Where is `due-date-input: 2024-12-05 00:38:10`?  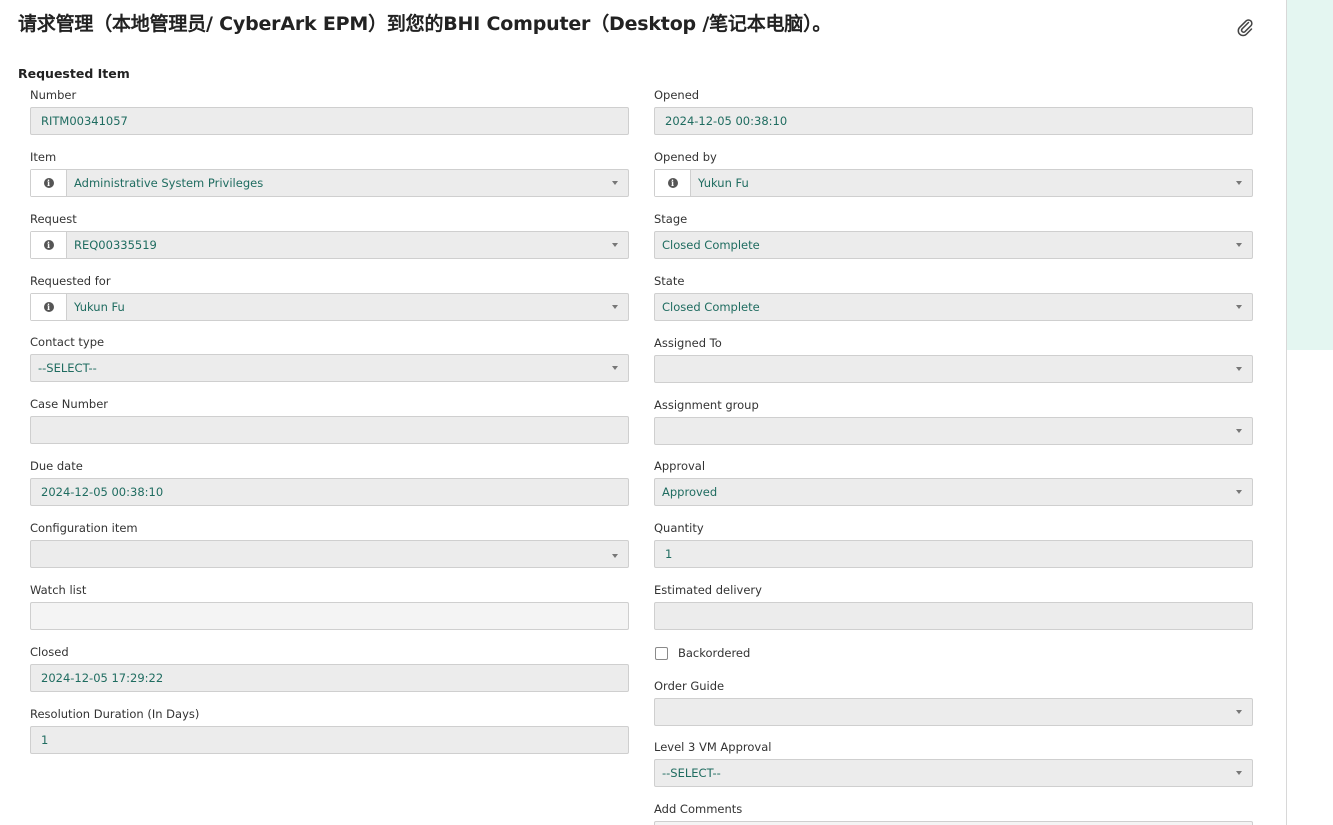 due-date-input: 2024-12-05 00:38:10 is located at coordinates (329, 492).